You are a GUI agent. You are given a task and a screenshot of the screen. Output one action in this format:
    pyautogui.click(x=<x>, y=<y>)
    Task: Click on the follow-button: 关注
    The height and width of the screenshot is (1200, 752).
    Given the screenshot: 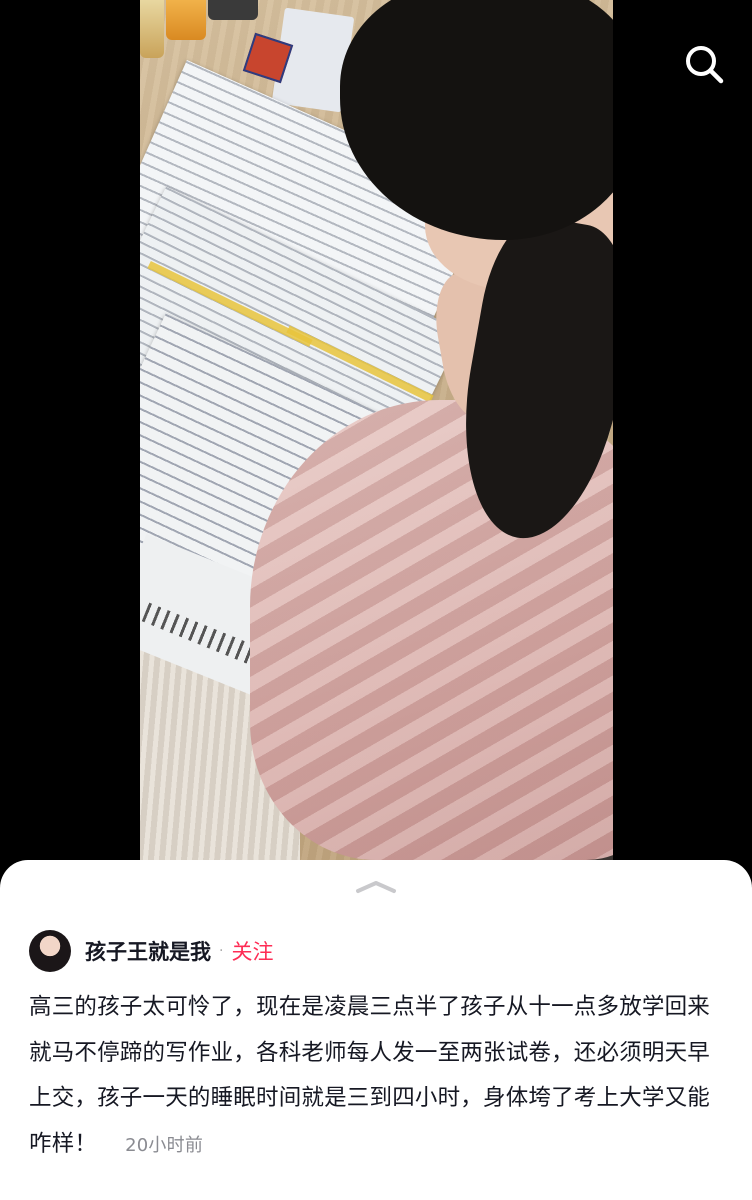 What is the action you would take?
    pyautogui.click(x=252, y=951)
    